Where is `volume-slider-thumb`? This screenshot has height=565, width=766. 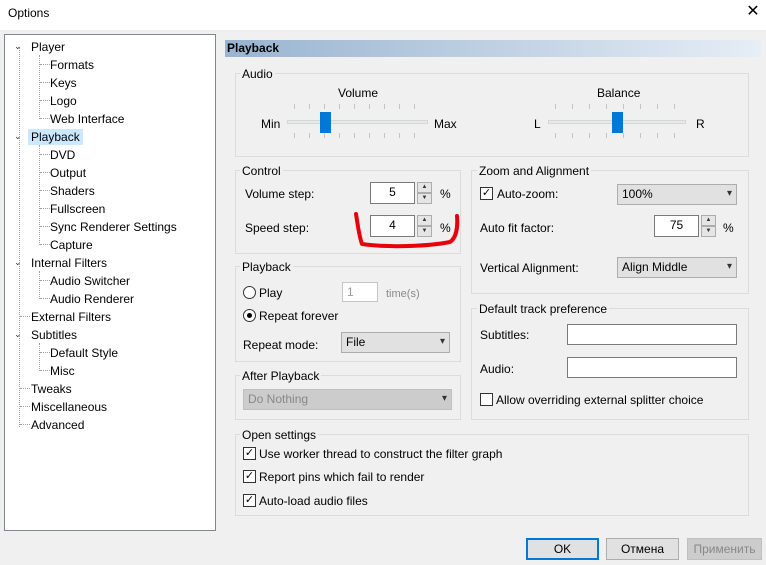
volume-slider-thumb is located at coordinates (325, 122).